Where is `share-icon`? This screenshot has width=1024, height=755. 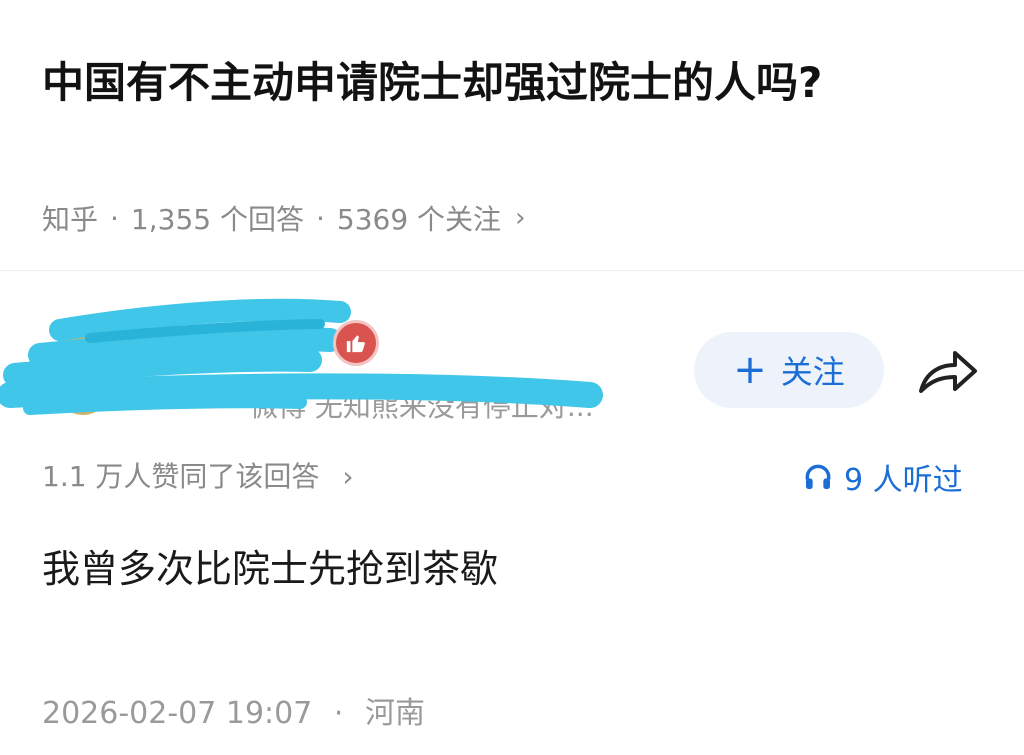 share-icon is located at coordinates (948, 371).